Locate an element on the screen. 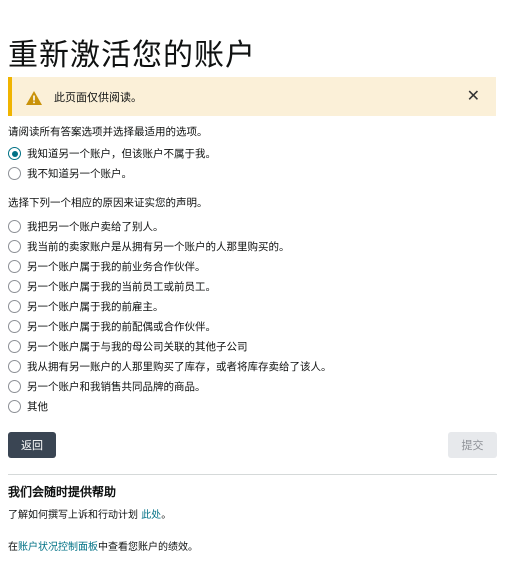 This screenshot has width=505, height=563. radio-option-label: 另一个账户属于我的前业务合作伙伴。 is located at coordinates (116, 267).